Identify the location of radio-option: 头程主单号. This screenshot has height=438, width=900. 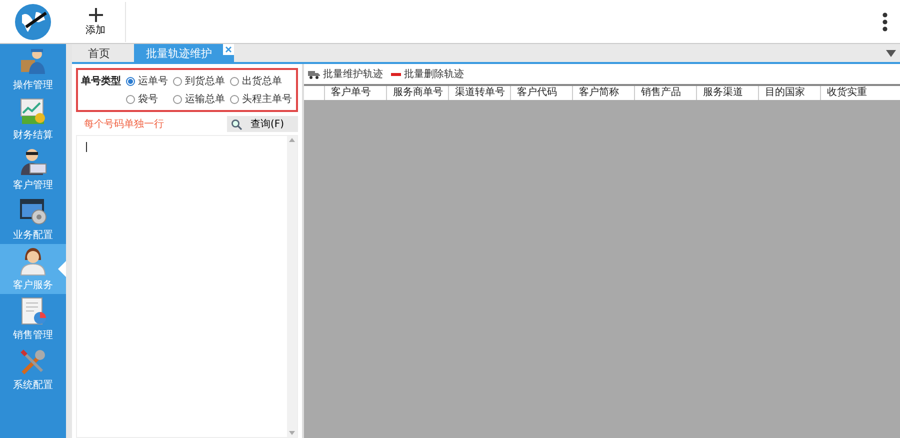
(261, 99).